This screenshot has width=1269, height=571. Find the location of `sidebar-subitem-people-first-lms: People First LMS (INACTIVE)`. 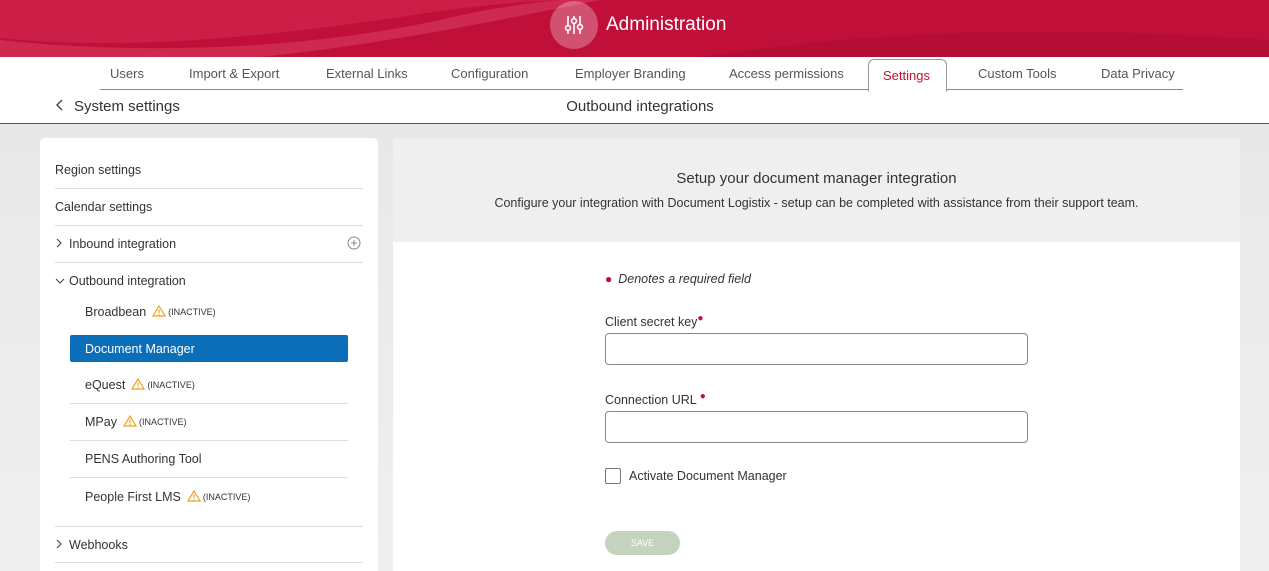

sidebar-subitem-people-first-lms: People First LMS (INACTIVE) is located at coordinates (209, 496).